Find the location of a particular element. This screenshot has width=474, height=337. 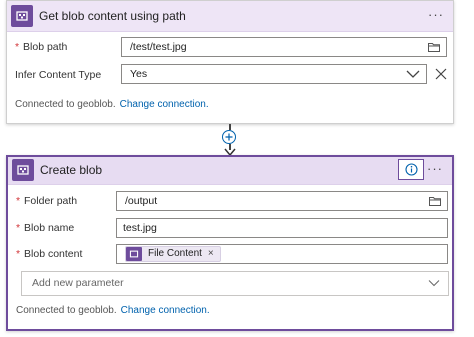

field-label-folder-path: * Folder path is located at coordinates (47, 201).